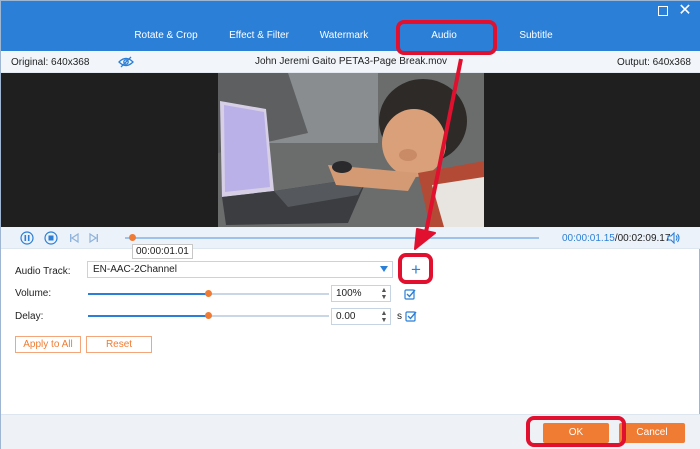 This screenshot has height=449, width=700. I want to click on volume-icon, so click(673, 238).